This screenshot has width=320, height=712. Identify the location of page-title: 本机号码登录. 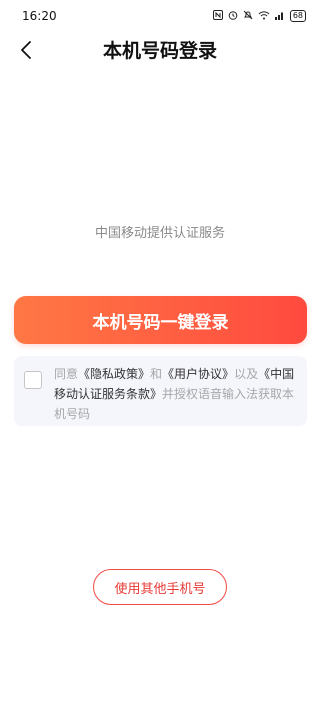
(159, 51).